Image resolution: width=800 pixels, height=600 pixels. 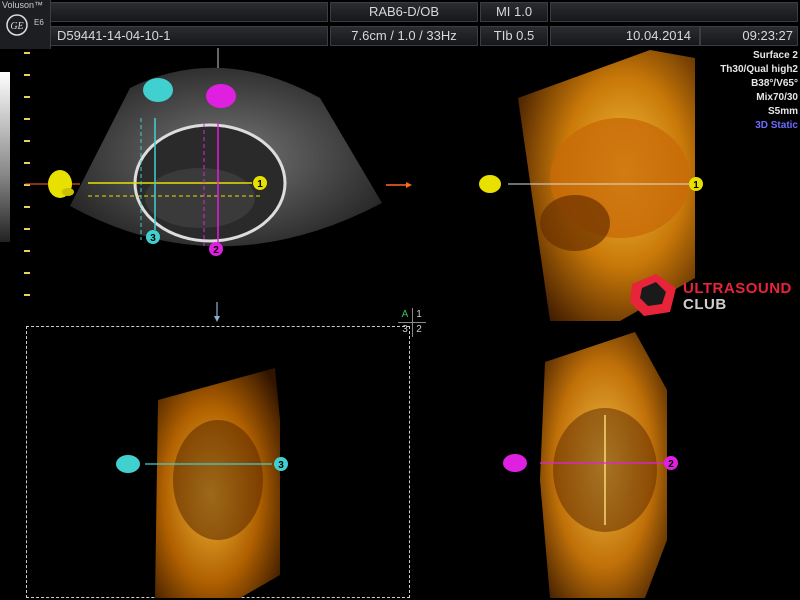 What do you see at coordinates (775, 55) in the screenshot?
I see `render-mode: Surface 2` at bounding box center [775, 55].